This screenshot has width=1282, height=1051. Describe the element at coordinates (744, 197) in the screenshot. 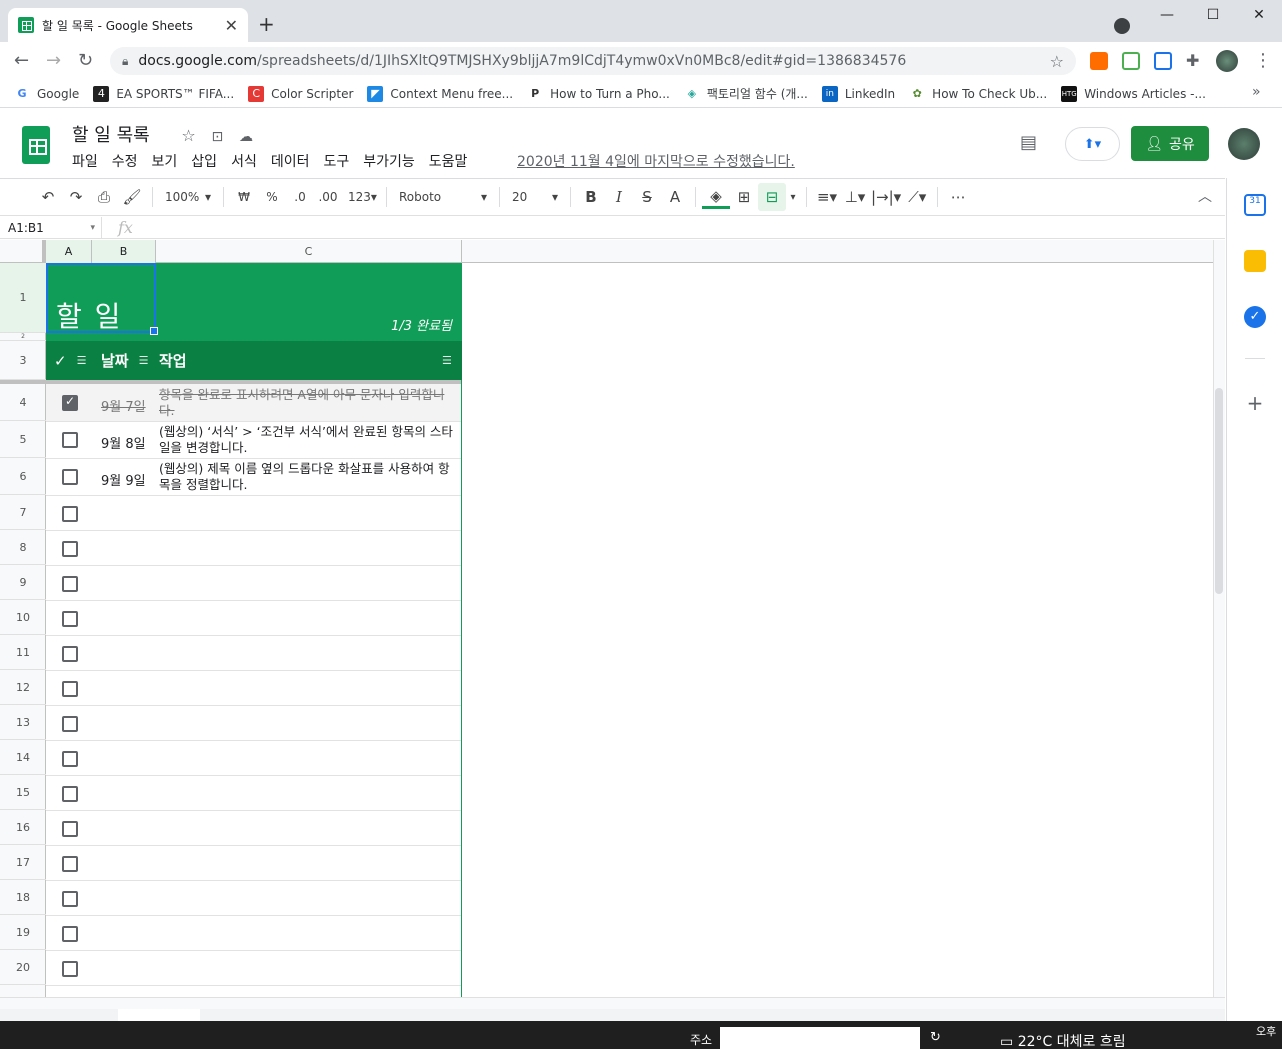

I see `borders-icon: ⊞` at that location.